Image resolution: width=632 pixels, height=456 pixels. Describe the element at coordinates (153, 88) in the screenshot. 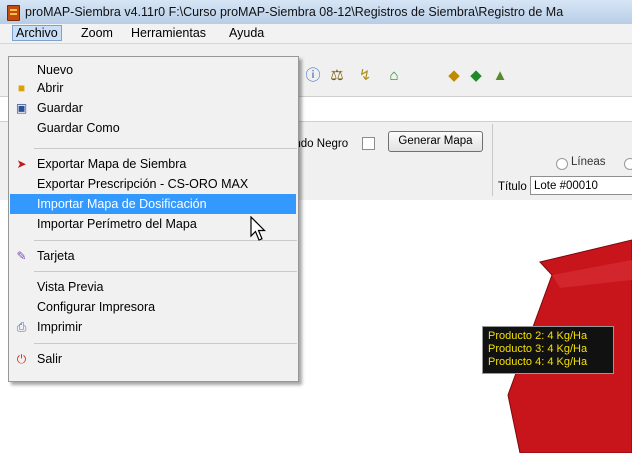

I see `menu-item-abrir: ■ Abrir` at that location.